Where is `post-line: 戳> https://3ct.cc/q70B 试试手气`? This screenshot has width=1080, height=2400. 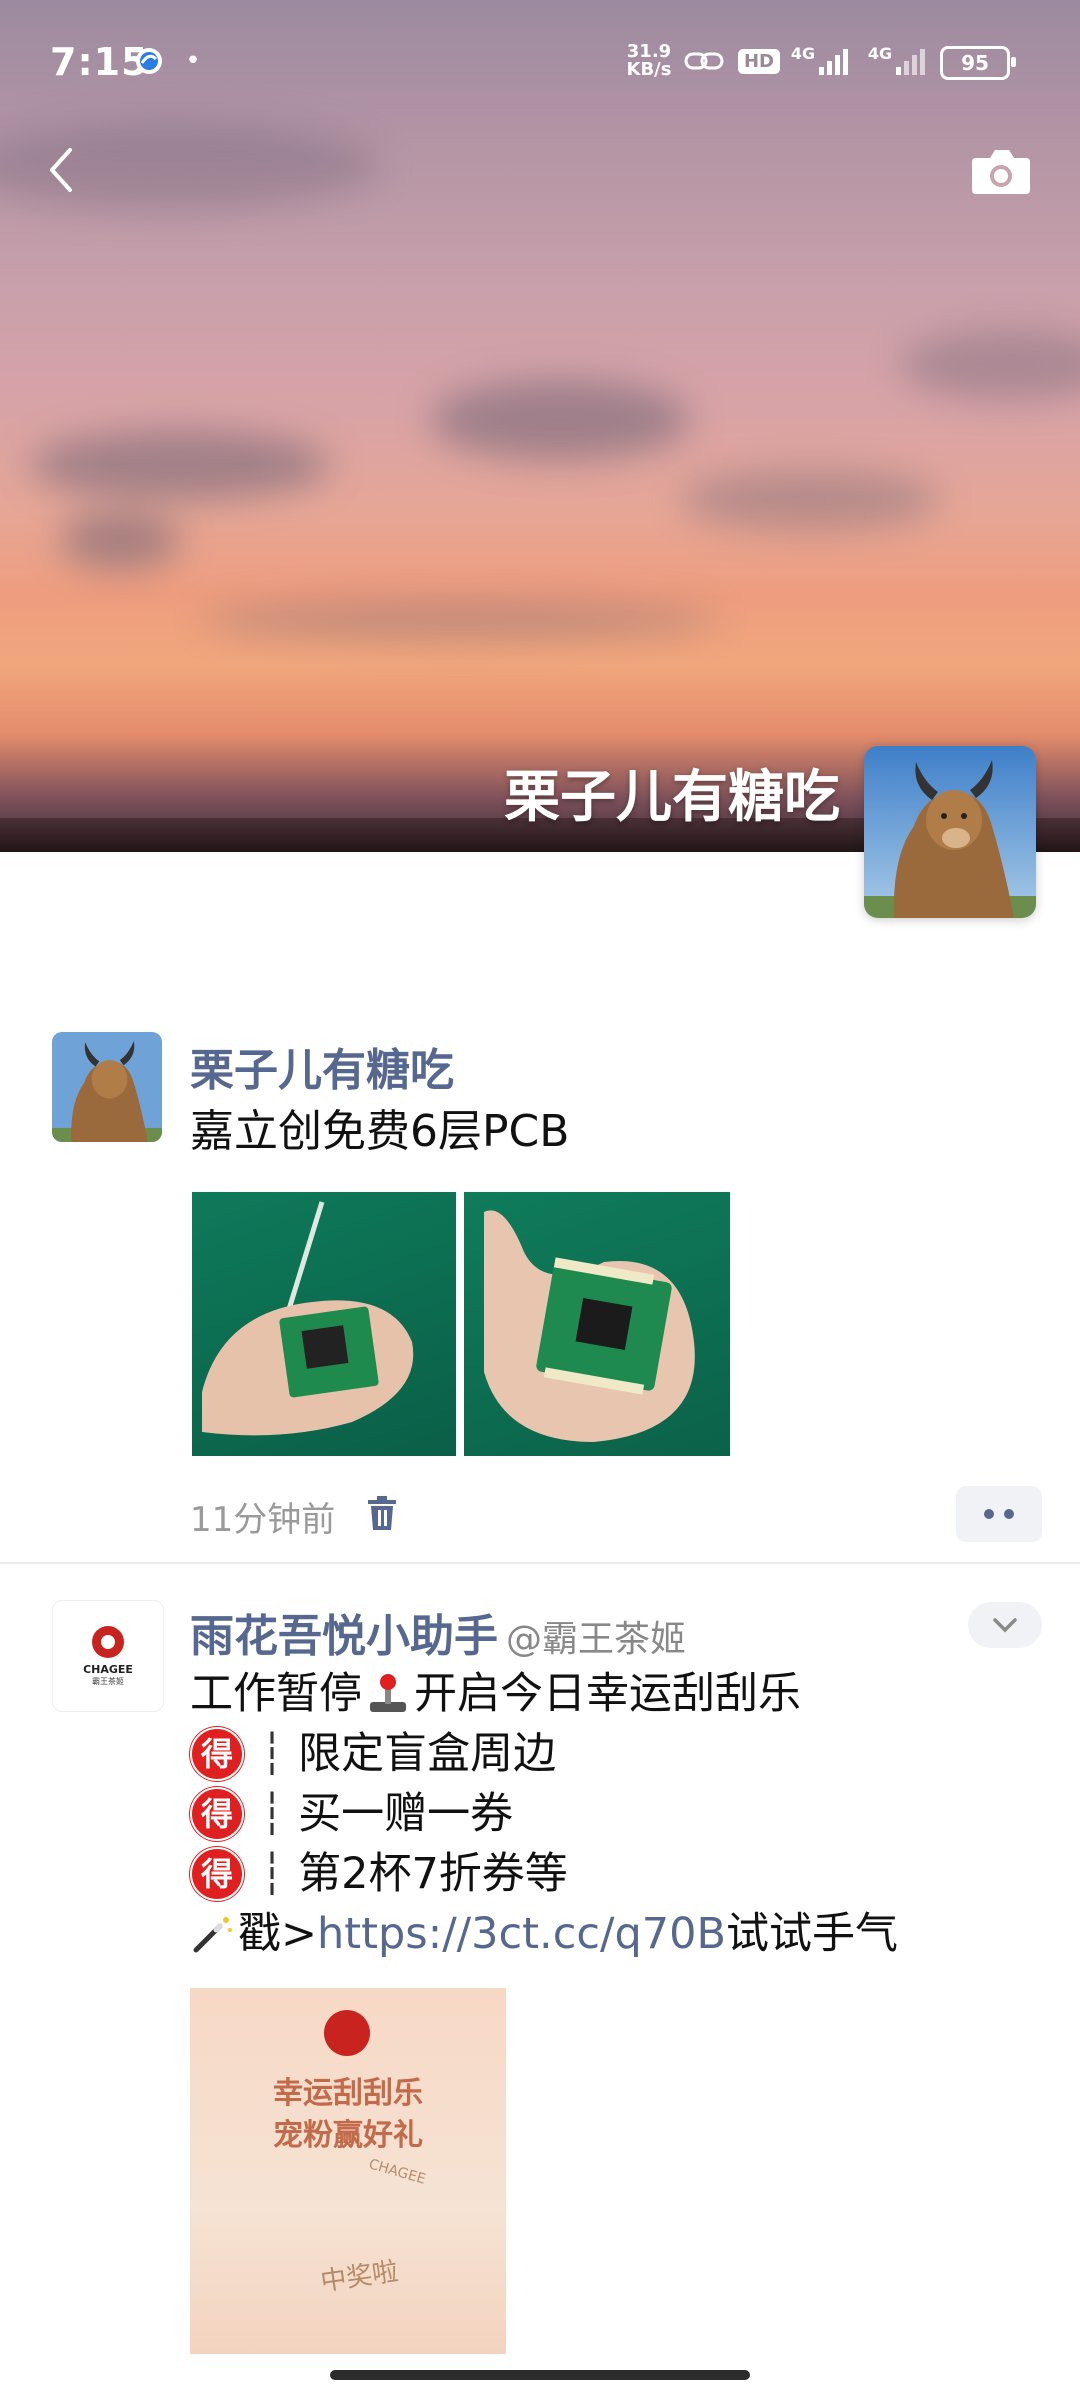 post-line: 戳> https://3ct.cc/q70B 试试手气 is located at coordinates (544, 1934).